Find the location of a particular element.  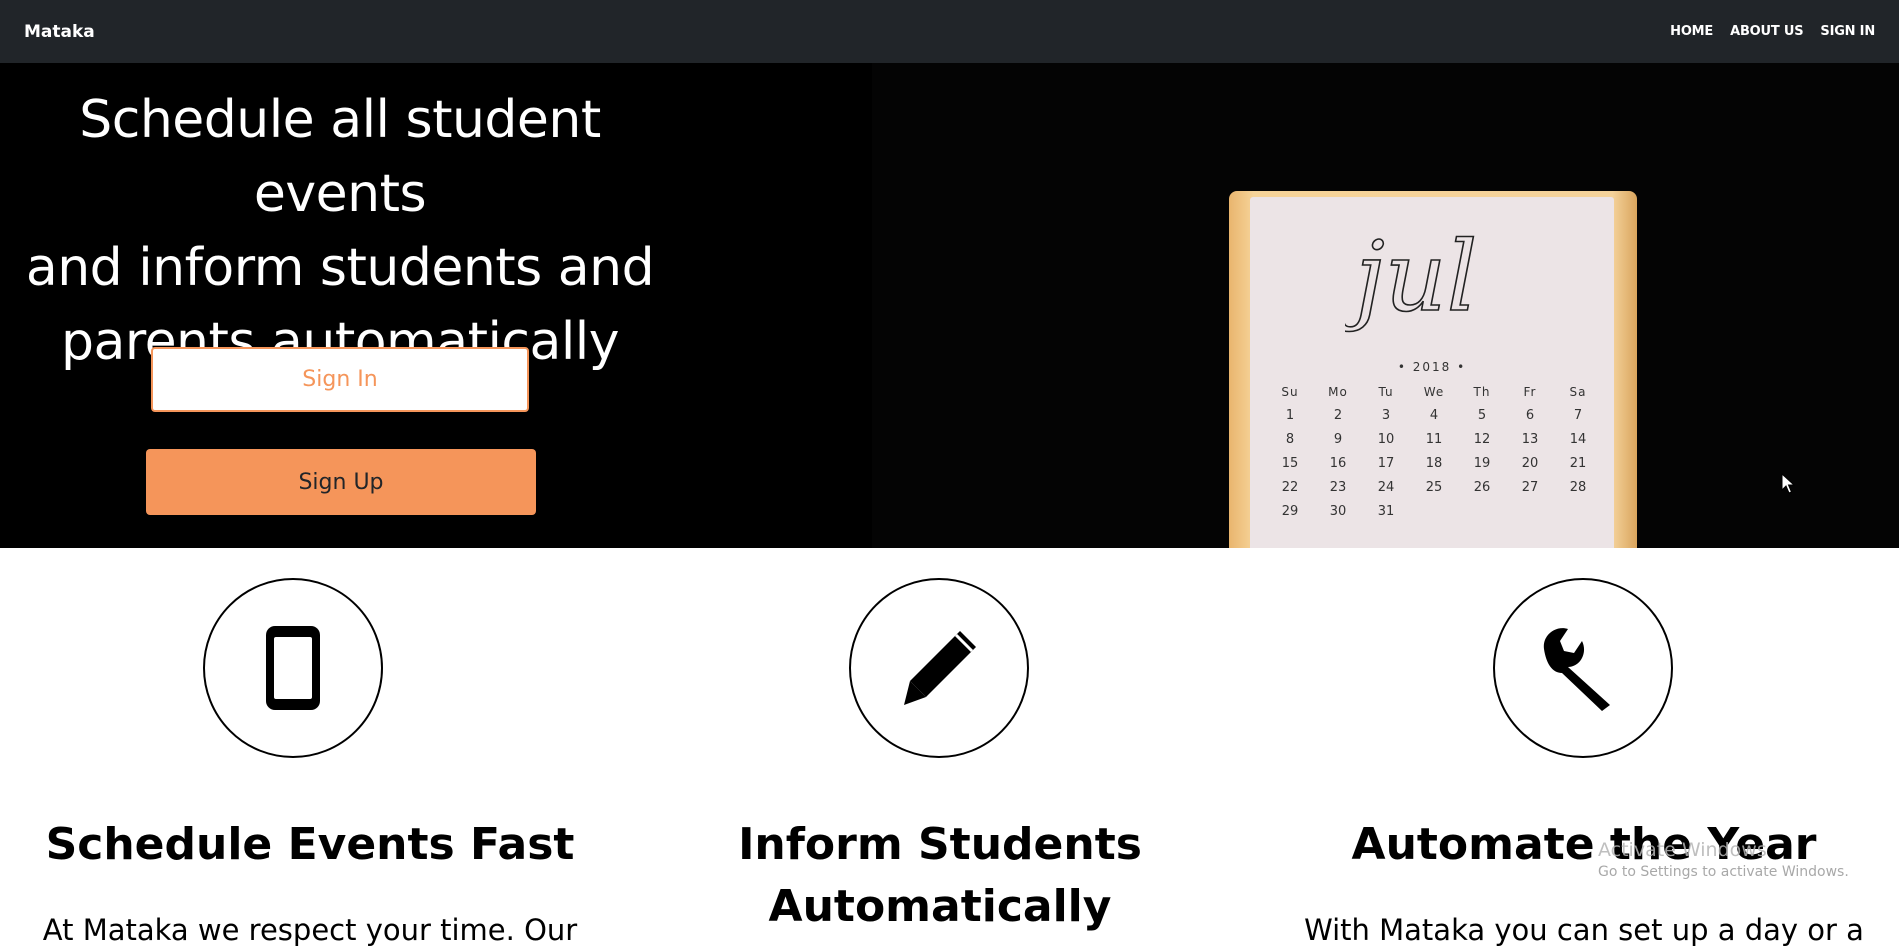

calendar-day: 16 is located at coordinates (1338, 463).